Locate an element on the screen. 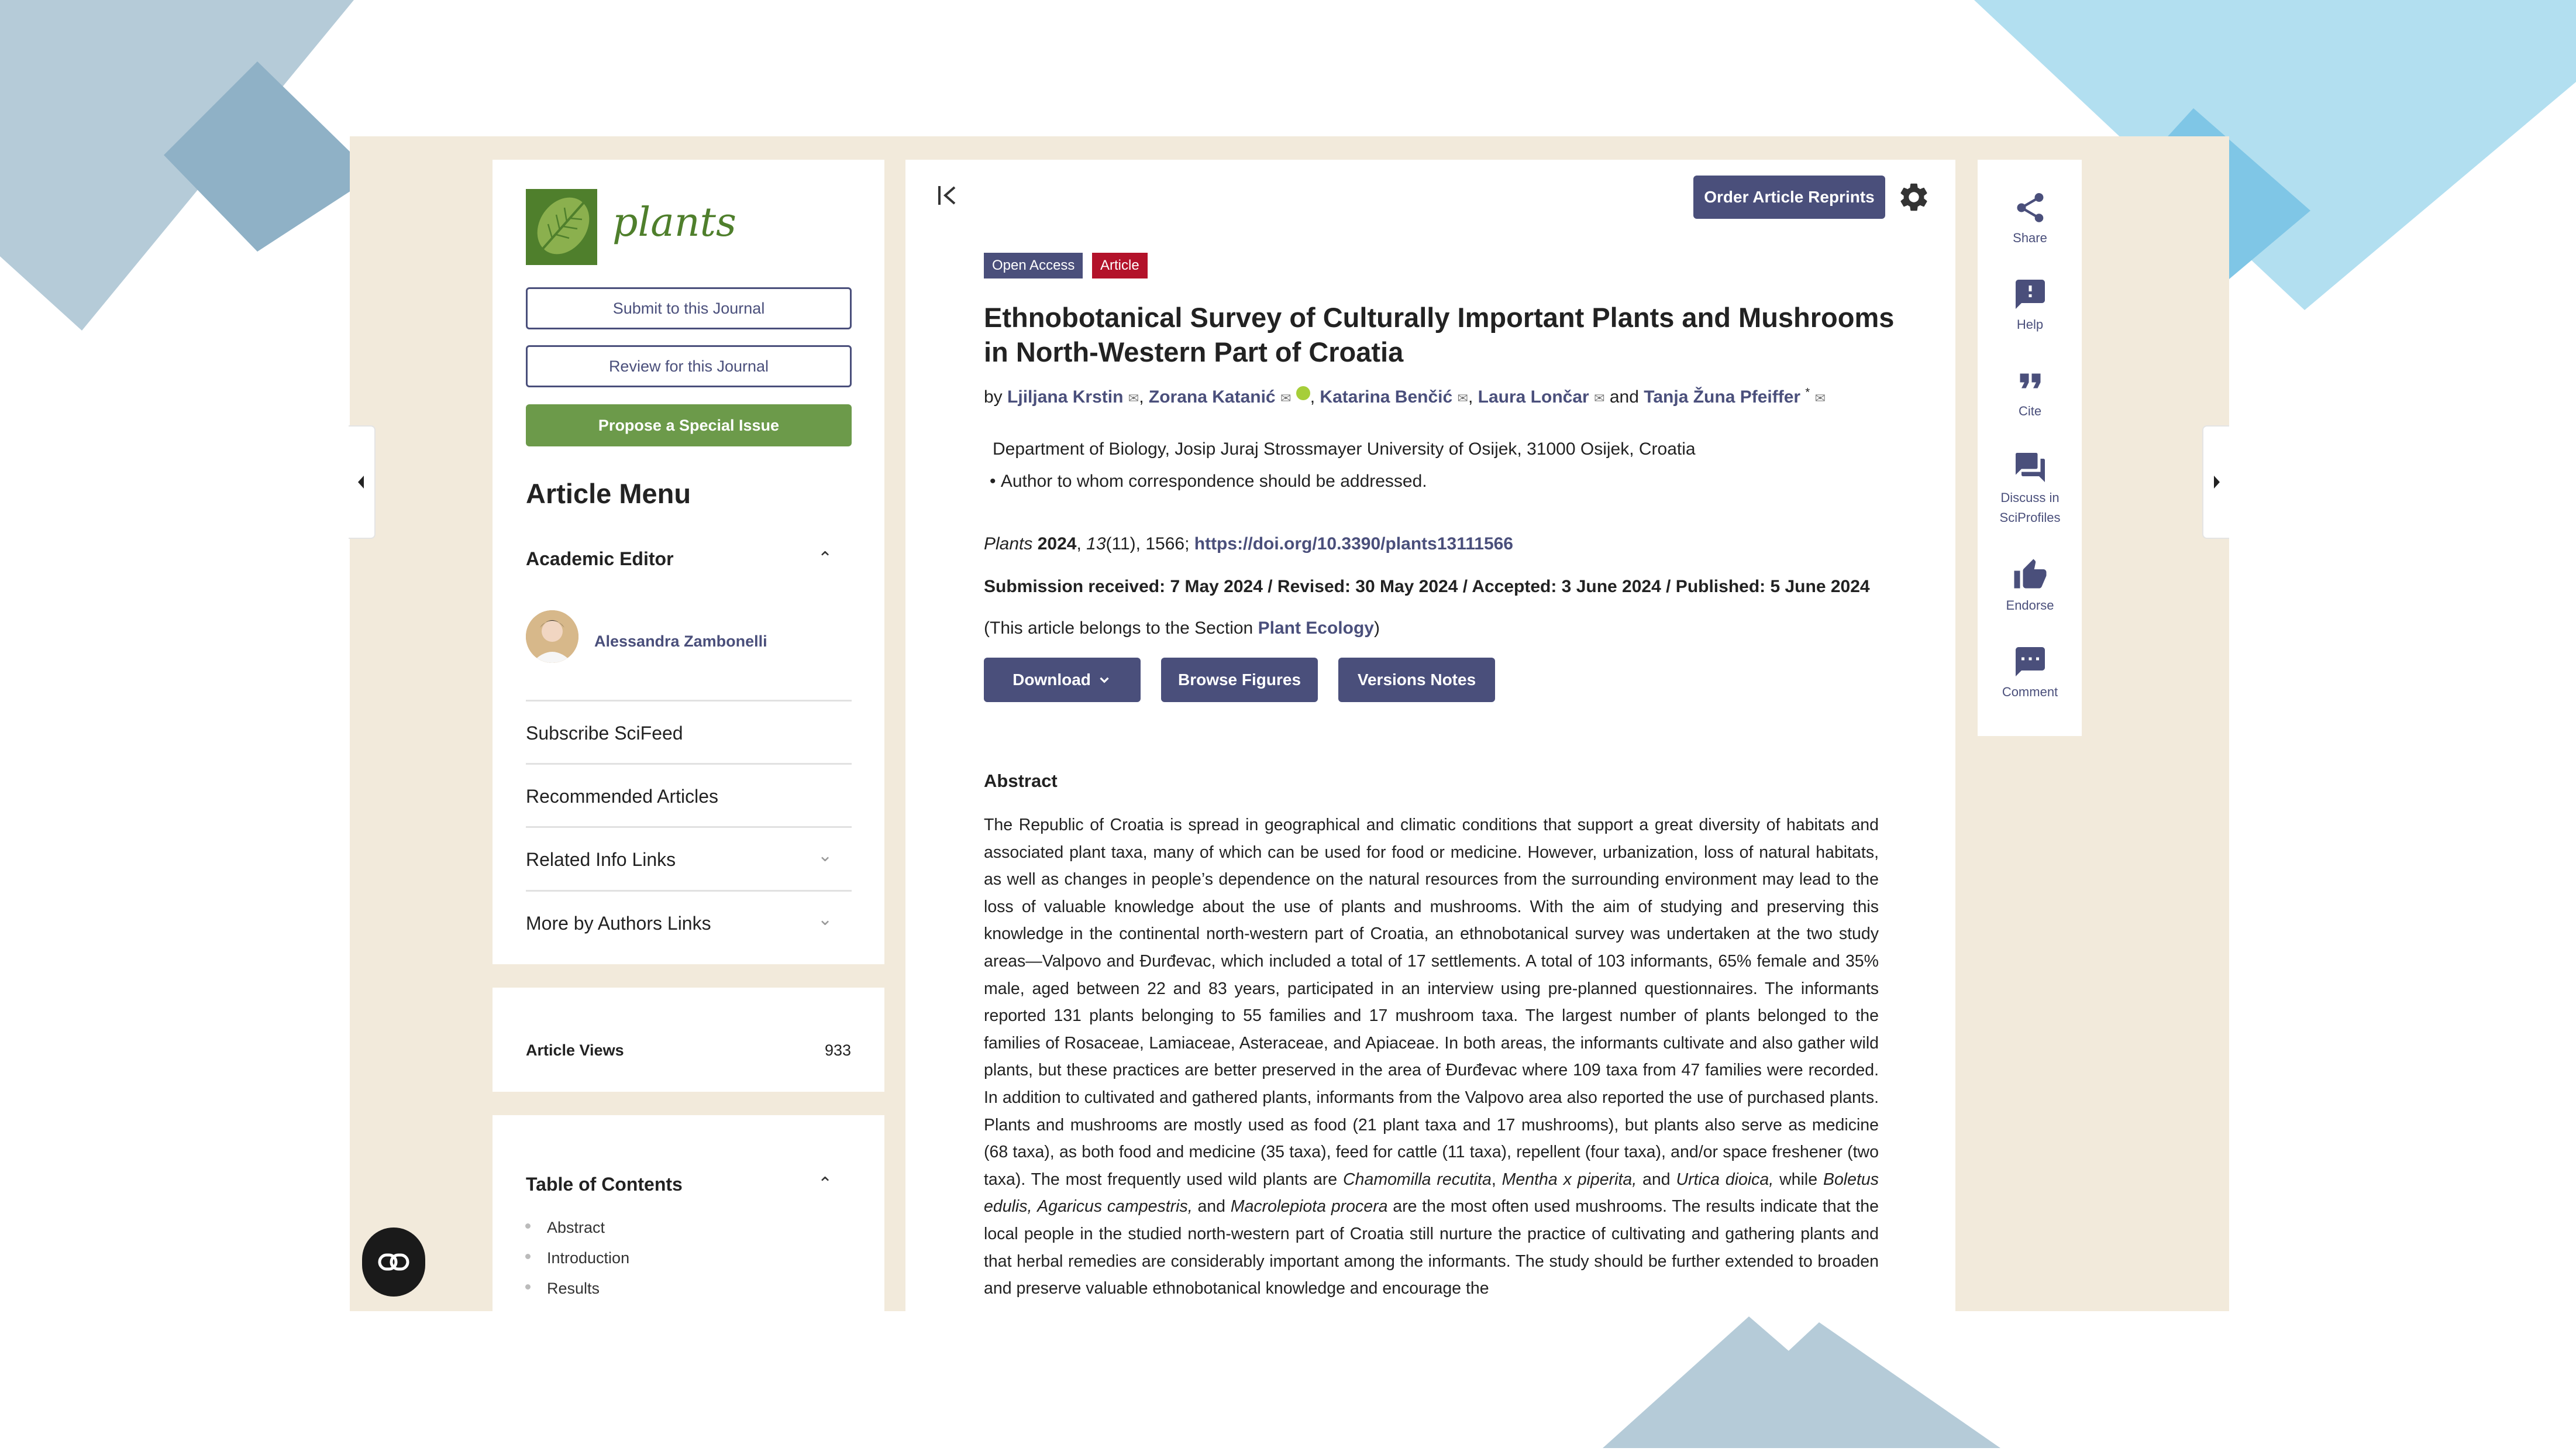 The image size is (2576, 1451). help-action: Help is located at coordinates (2030, 306).